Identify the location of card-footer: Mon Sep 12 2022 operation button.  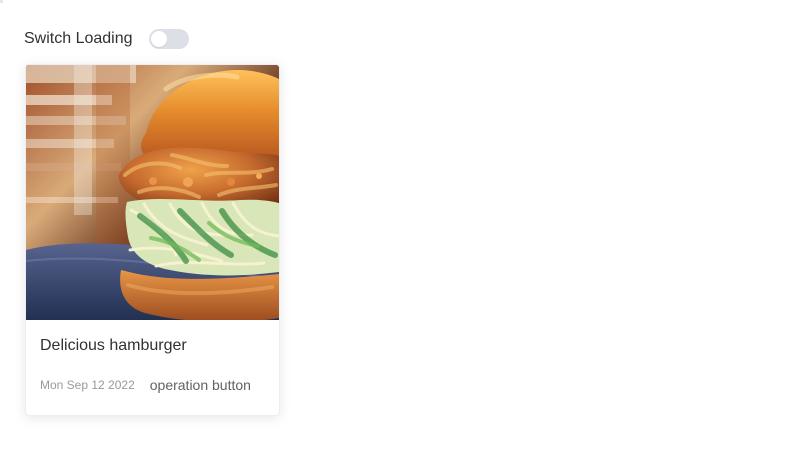
(152, 385).